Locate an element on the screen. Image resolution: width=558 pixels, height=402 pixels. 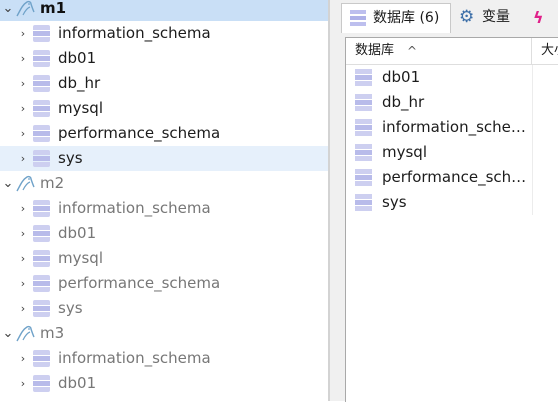
table-row: information_schema is located at coordinates (452, 127).